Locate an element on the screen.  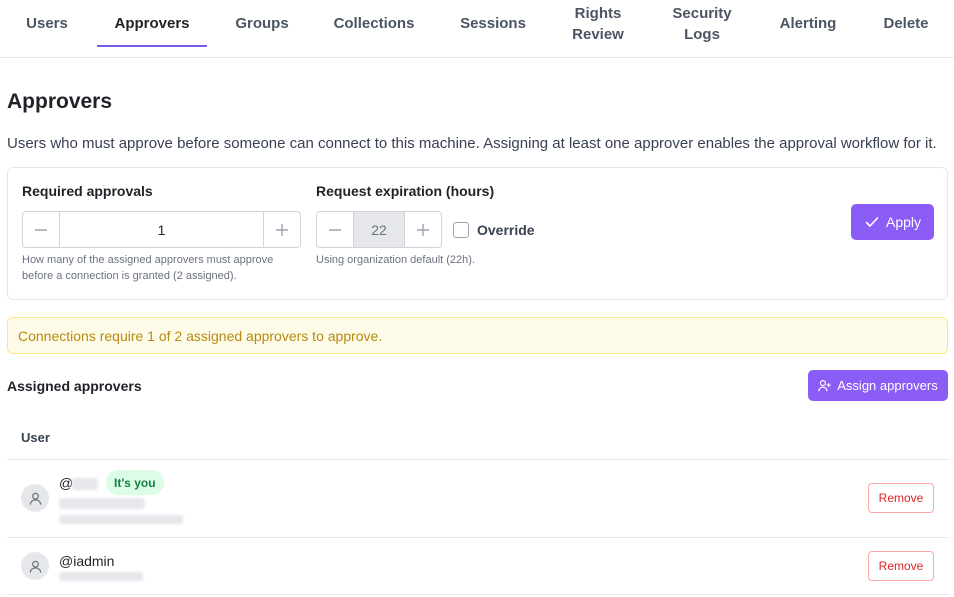
request-expiration-stepper: 22 is located at coordinates (379, 229).